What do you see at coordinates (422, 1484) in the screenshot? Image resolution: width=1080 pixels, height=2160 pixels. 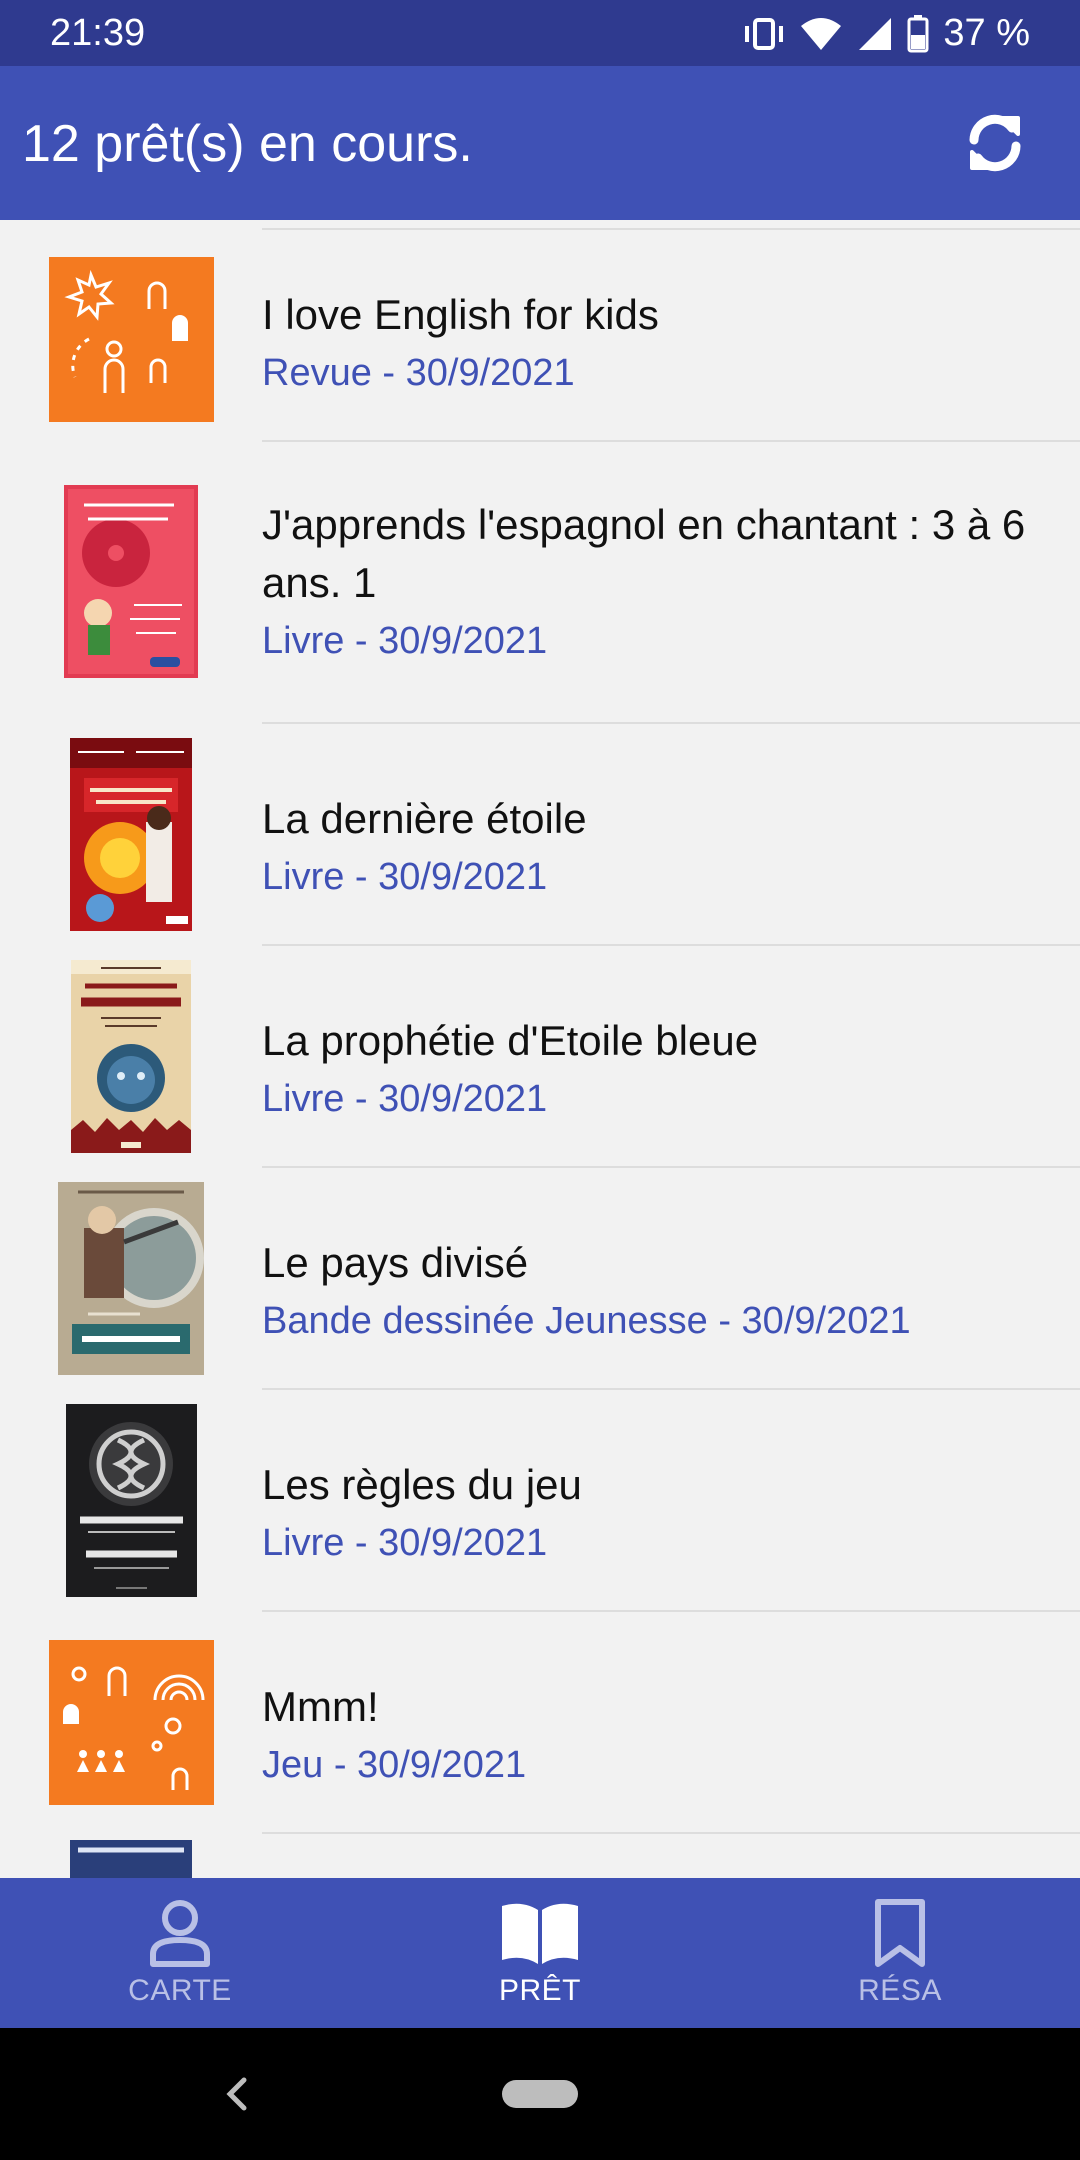 I see `item-title: Les règles du jeu` at bounding box center [422, 1484].